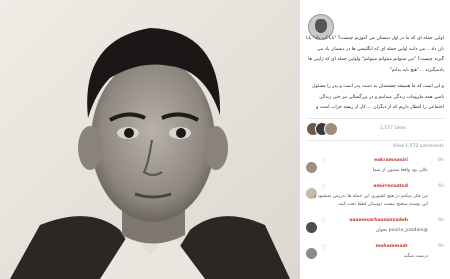 This screenshot has width=450, height=279. What do you see at coordinates (378, 220) in the screenshot?
I see `comment-username: uasemsarhassanzadeh` at bounding box center [378, 220].